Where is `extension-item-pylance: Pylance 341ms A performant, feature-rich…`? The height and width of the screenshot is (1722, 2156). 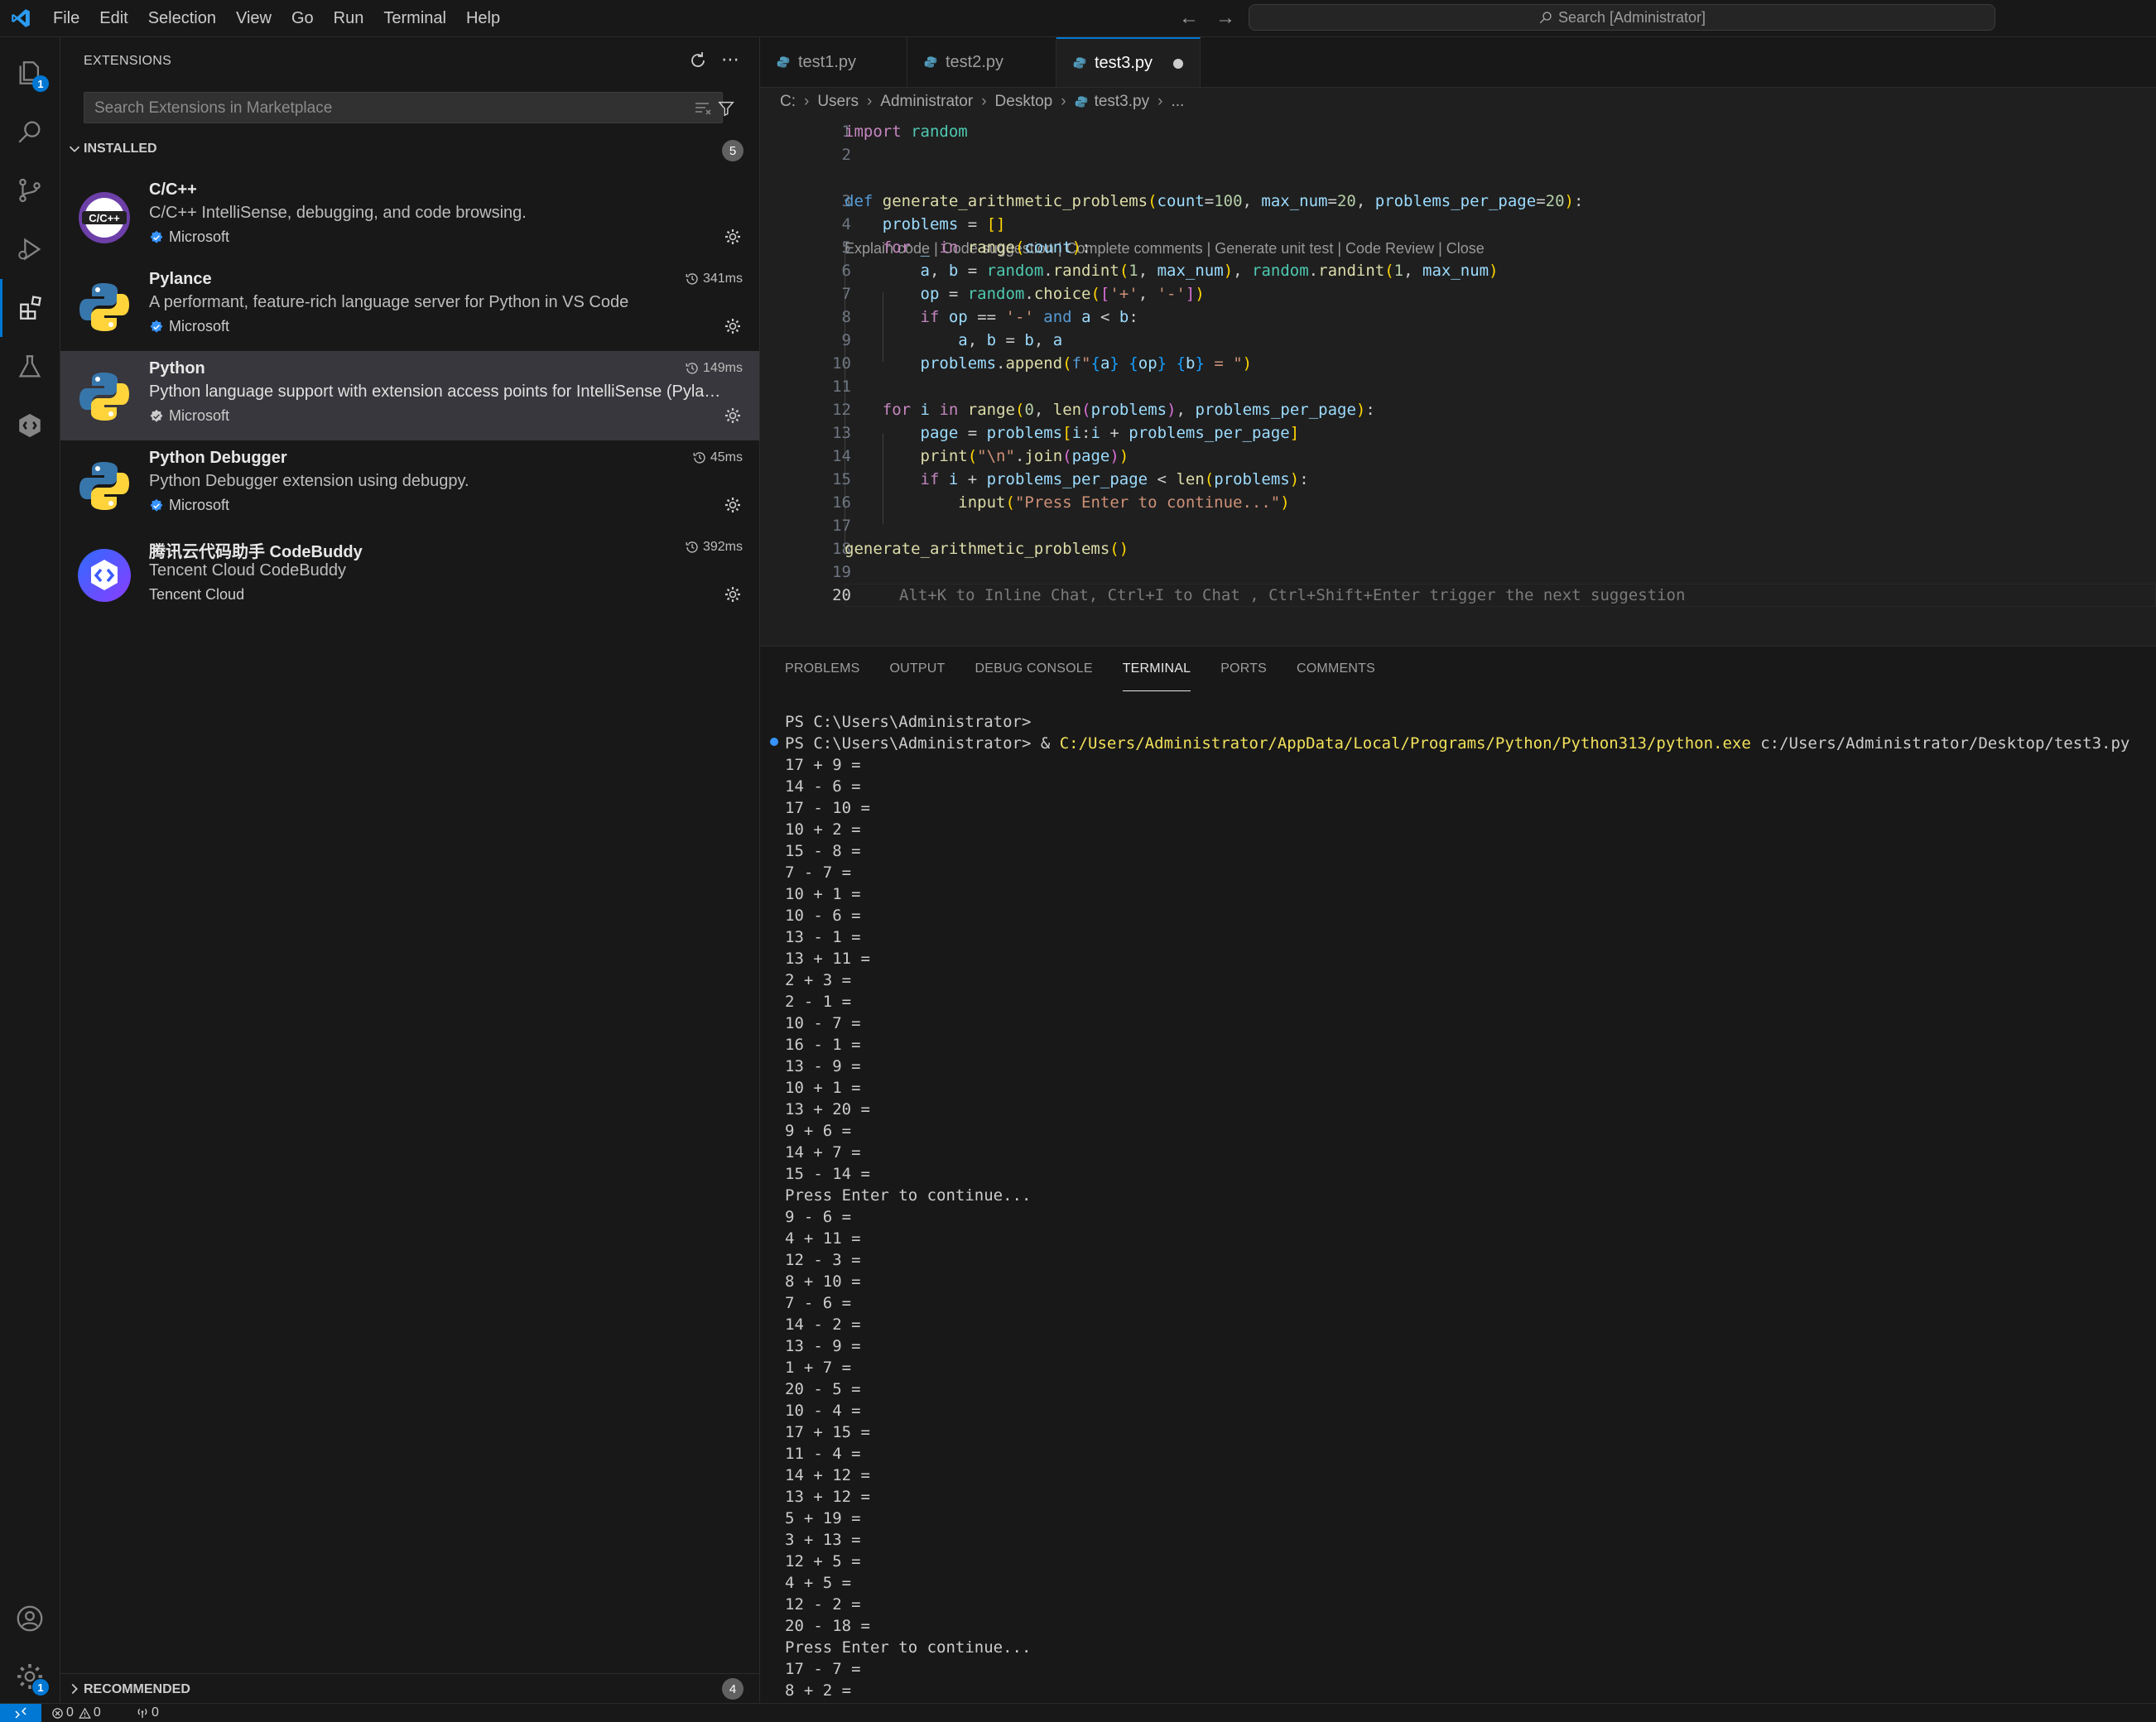 extension-item-pylance: Pylance 341ms A performant, feature-rich… is located at coordinates (410, 306).